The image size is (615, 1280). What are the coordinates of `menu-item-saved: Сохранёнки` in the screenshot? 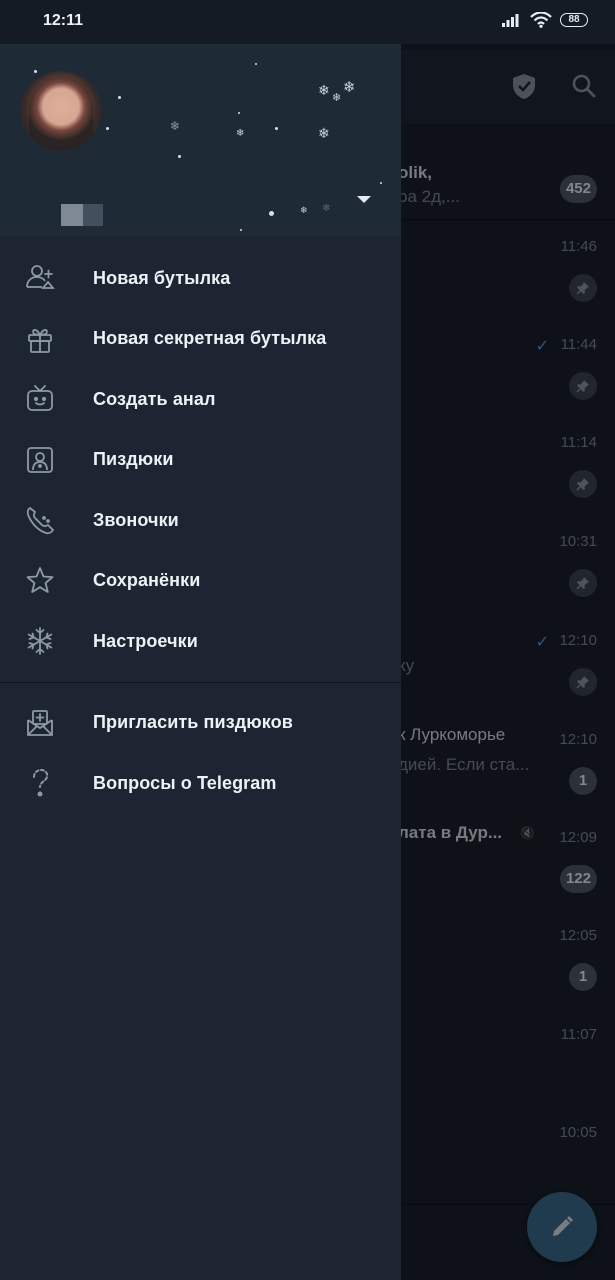 It's located at (200, 581).